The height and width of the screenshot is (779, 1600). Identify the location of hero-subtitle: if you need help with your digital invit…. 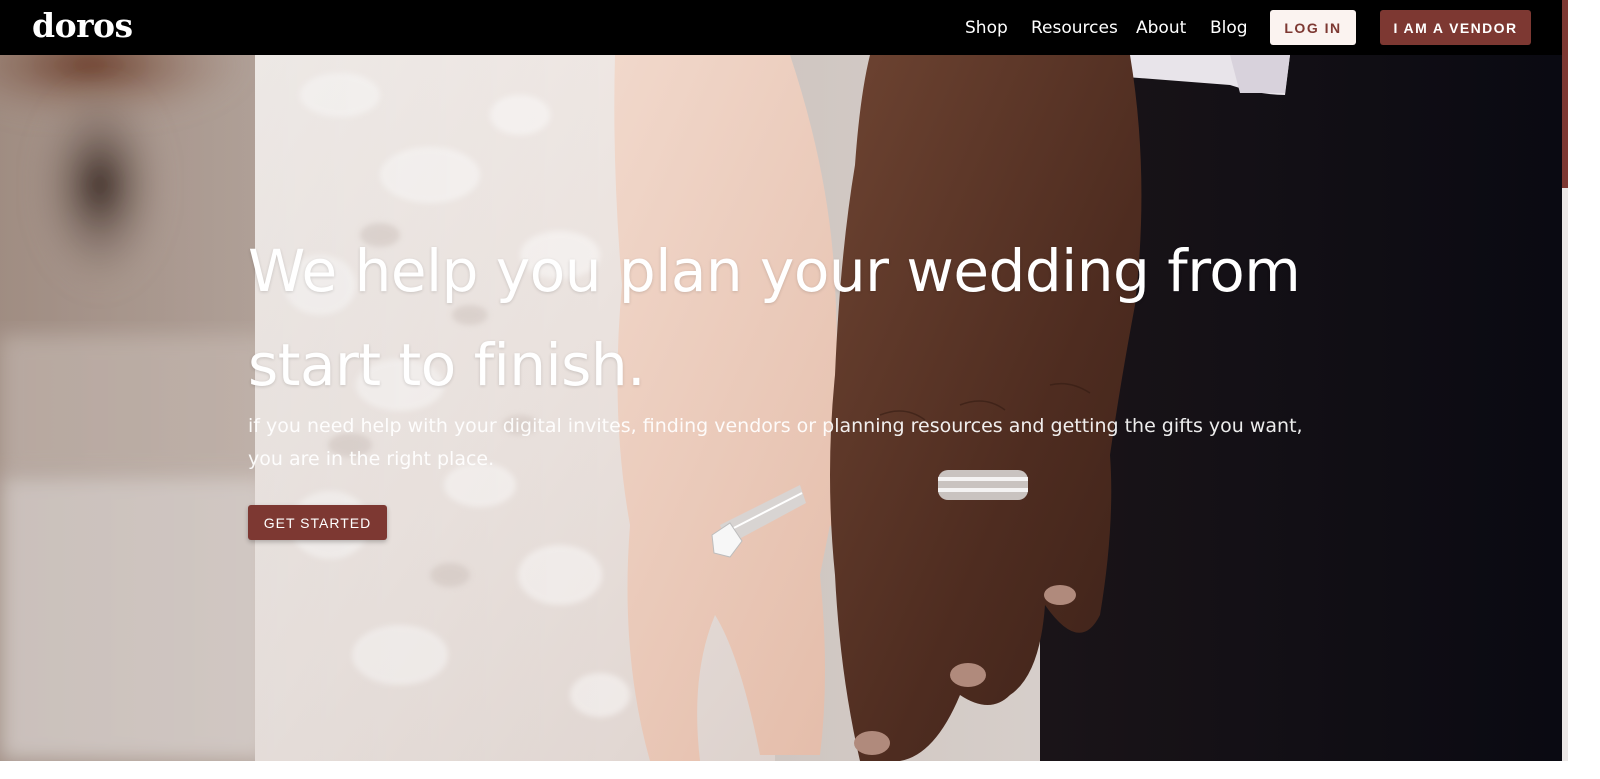
(788, 443).